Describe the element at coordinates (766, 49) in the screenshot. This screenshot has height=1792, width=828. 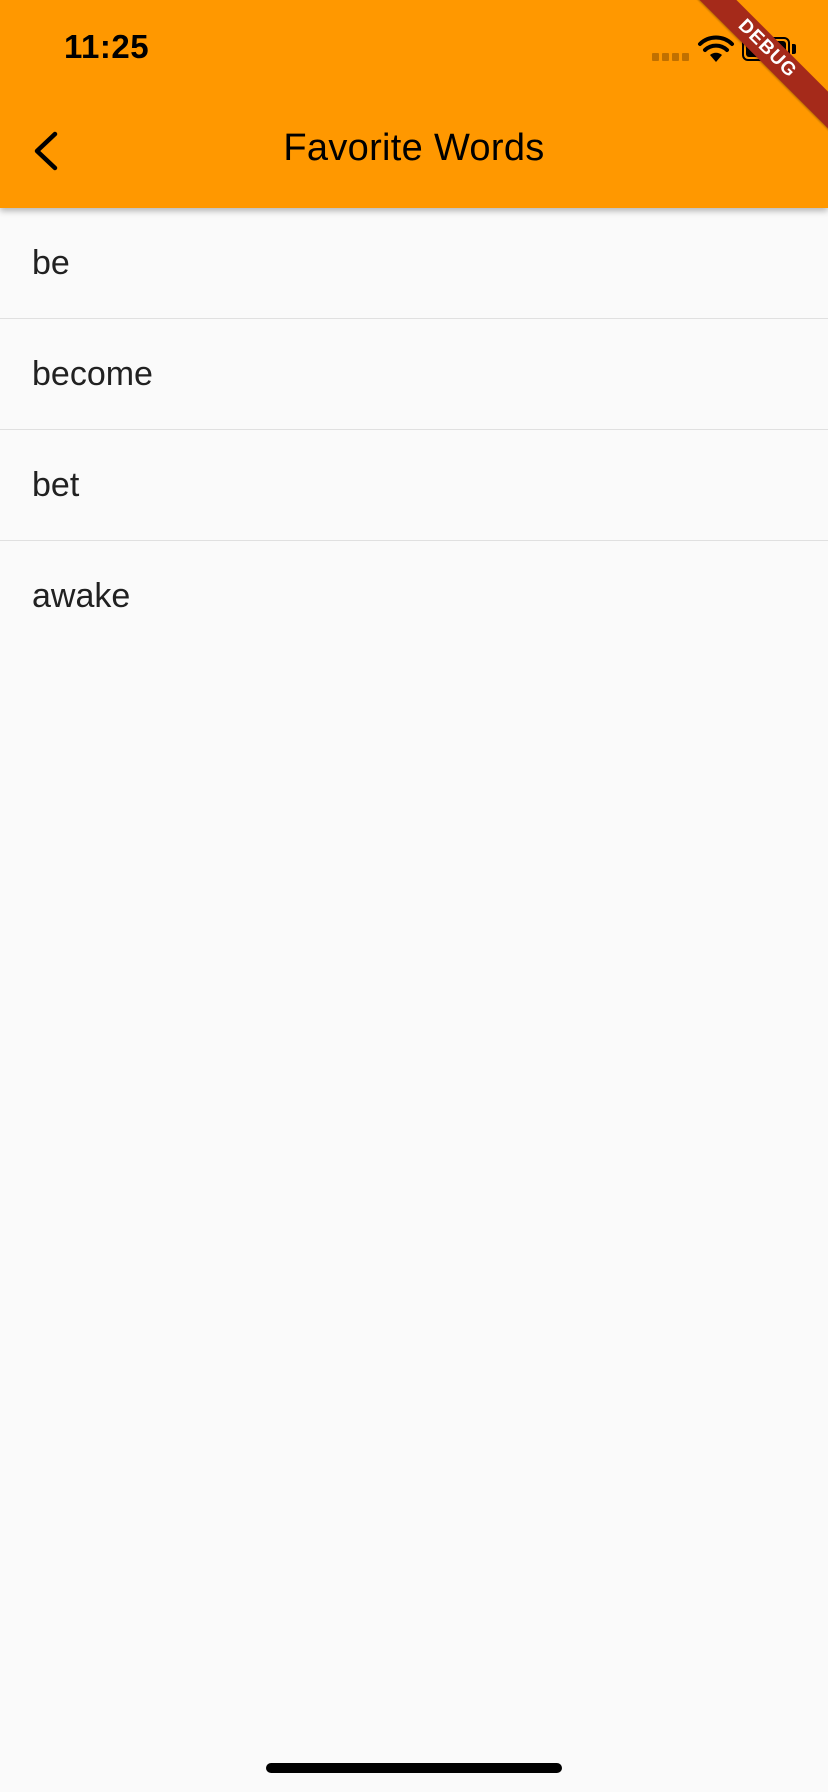
I see `battery-icon` at that location.